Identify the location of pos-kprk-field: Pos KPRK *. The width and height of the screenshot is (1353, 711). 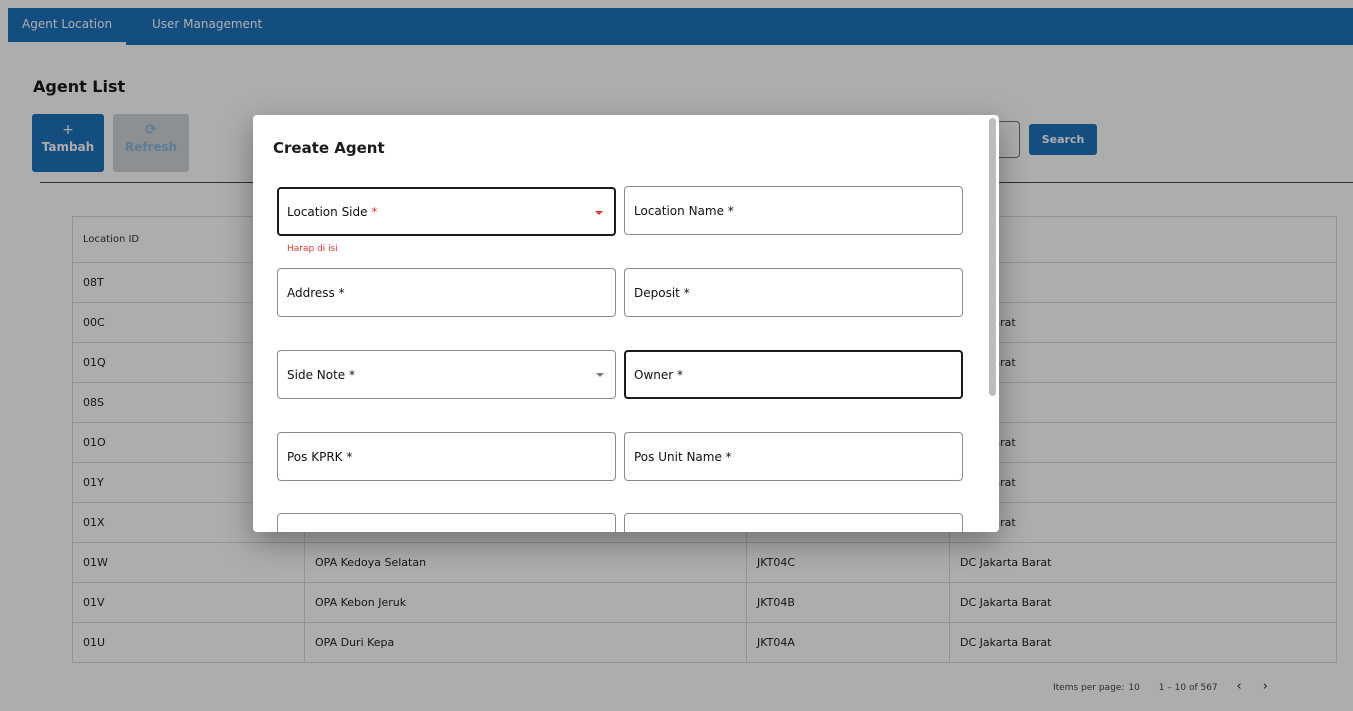
(446, 456).